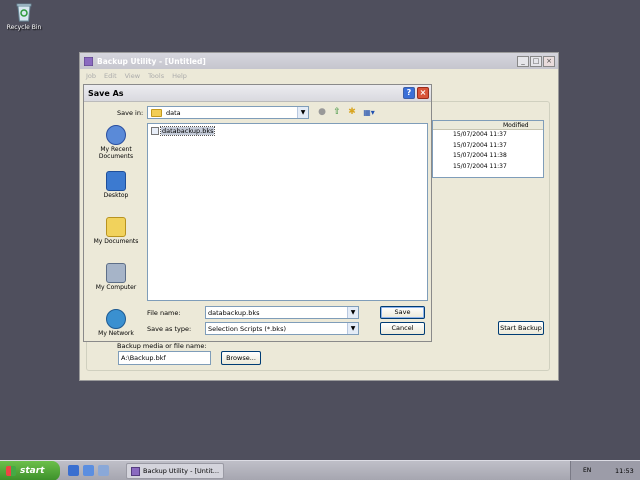 This screenshot has height=480, width=640. I want to click on place-label: Desktop, so click(116, 195).